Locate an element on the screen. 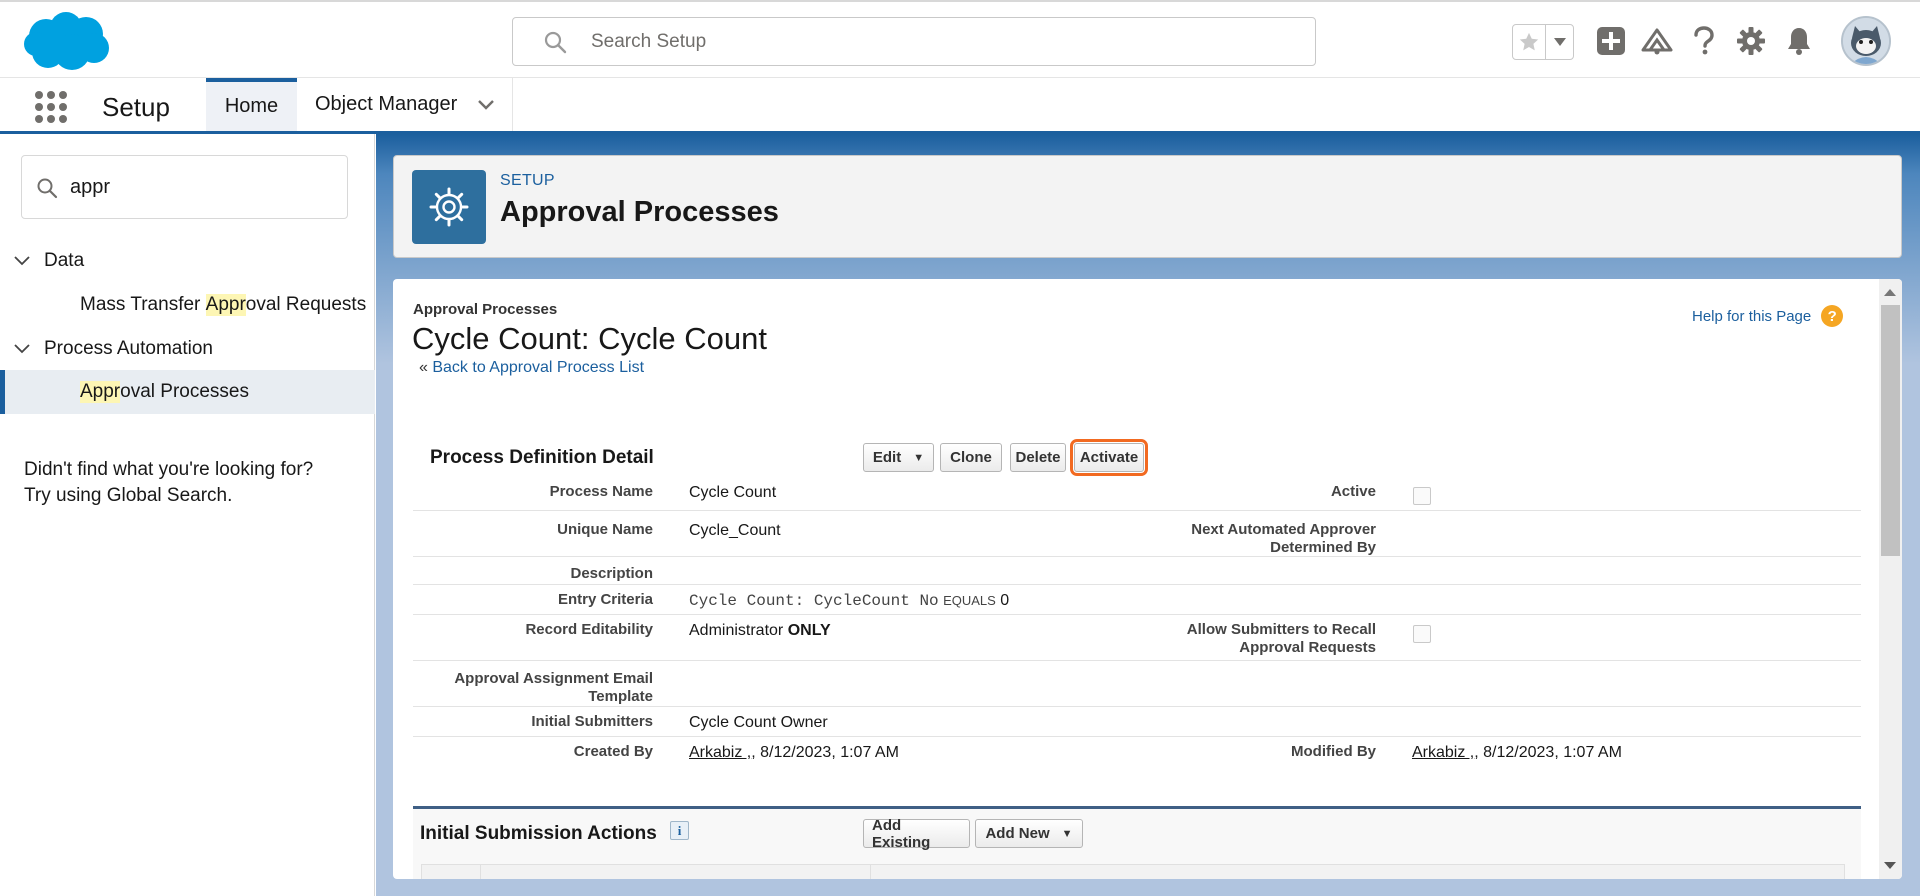 This screenshot has width=1920, height=896. quick-find-input is located at coordinates (200, 187).